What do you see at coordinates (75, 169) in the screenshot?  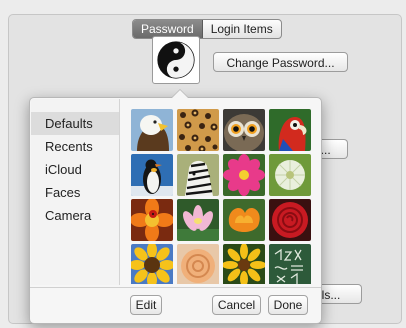 I see `sidebar-item-icloud: iCloud` at bounding box center [75, 169].